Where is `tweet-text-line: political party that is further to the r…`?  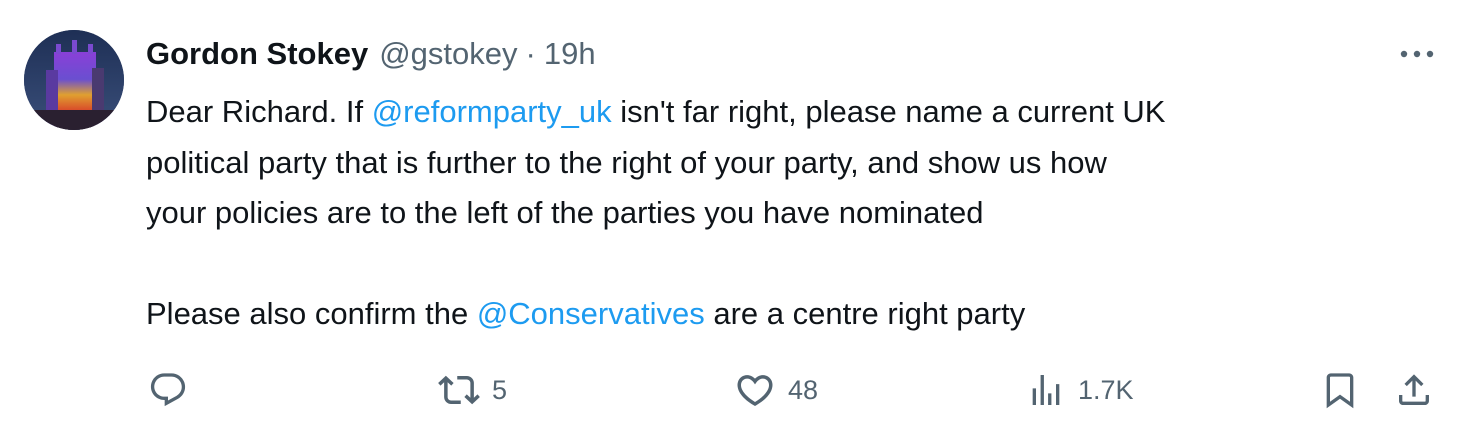 tweet-text-line: political party that is further to the r… is located at coordinates (626, 162).